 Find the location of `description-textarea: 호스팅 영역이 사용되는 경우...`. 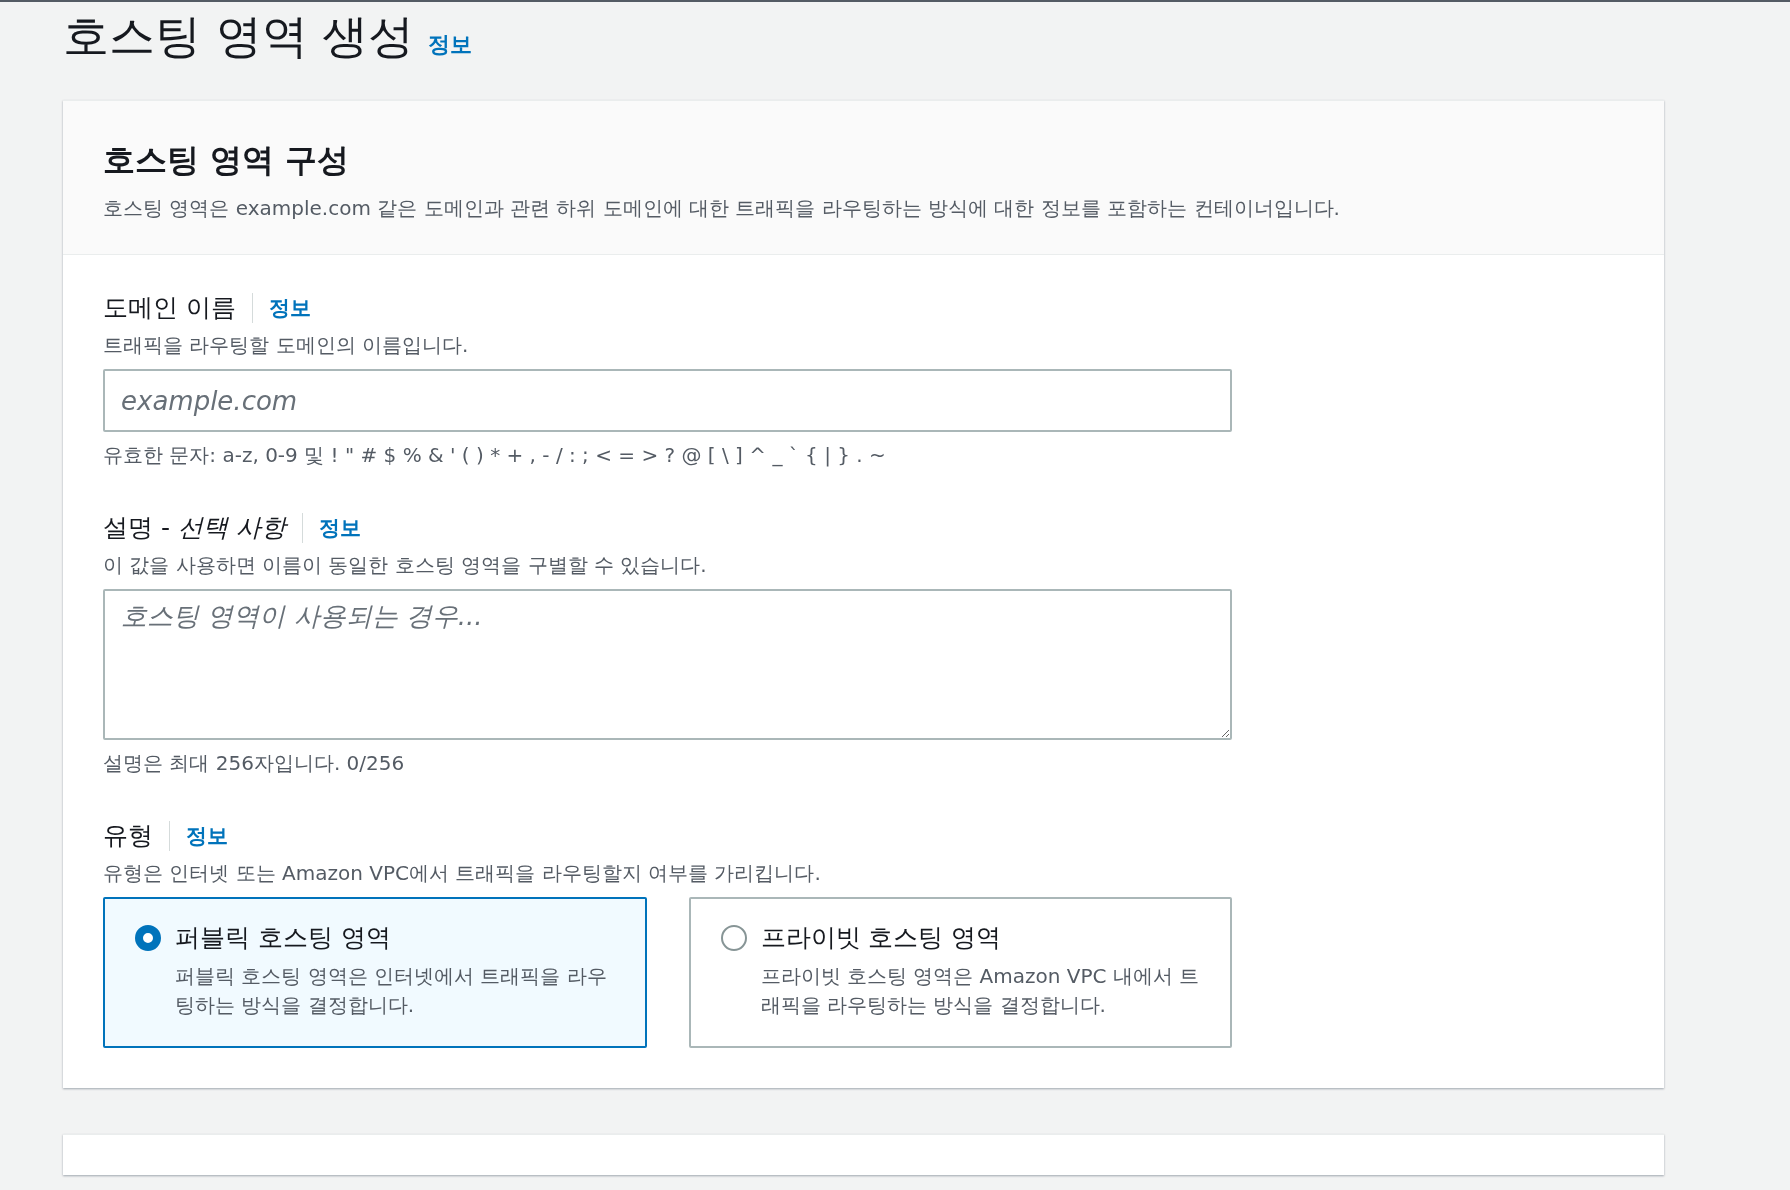

description-textarea: 호스팅 영역이 사용되는 경우... is located at coordinates (667, 664).